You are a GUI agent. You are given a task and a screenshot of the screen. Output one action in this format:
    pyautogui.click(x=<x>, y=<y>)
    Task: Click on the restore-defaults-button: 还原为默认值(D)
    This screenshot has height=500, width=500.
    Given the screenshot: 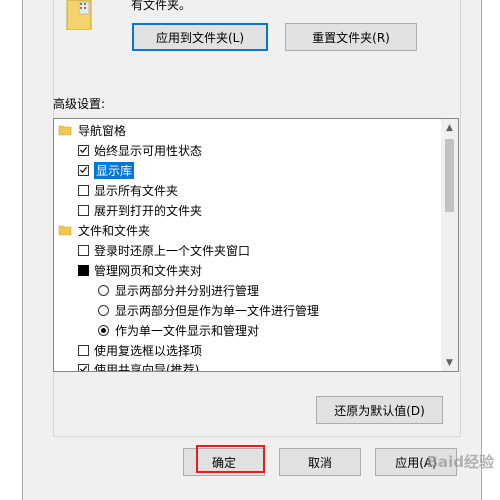 What is the action you would take?
    pyautogui.click(x=379, y=410)
    